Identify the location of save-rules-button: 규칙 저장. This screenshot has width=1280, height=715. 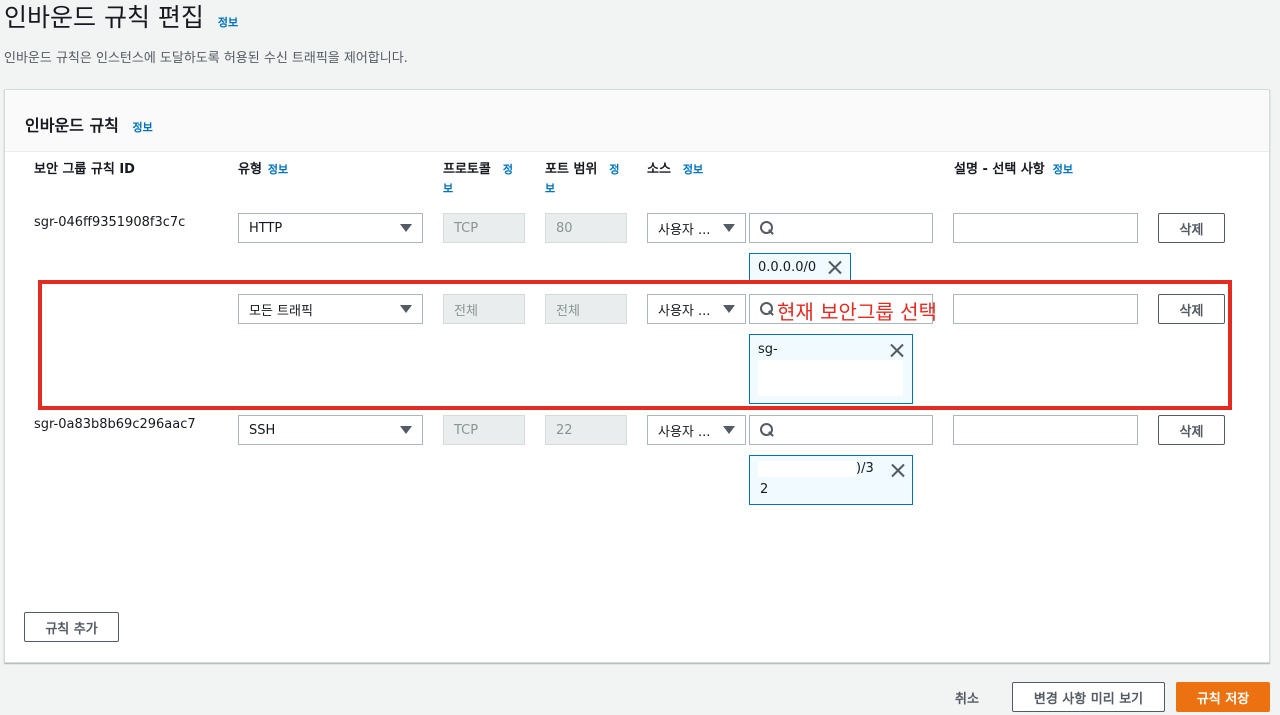
(1223, 697).